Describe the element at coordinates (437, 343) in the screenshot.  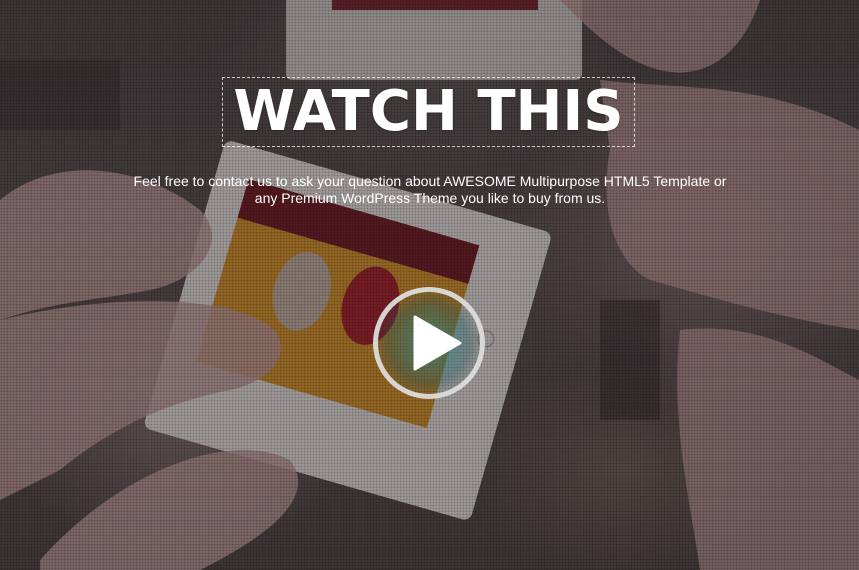
I see `play-icon` at that location.